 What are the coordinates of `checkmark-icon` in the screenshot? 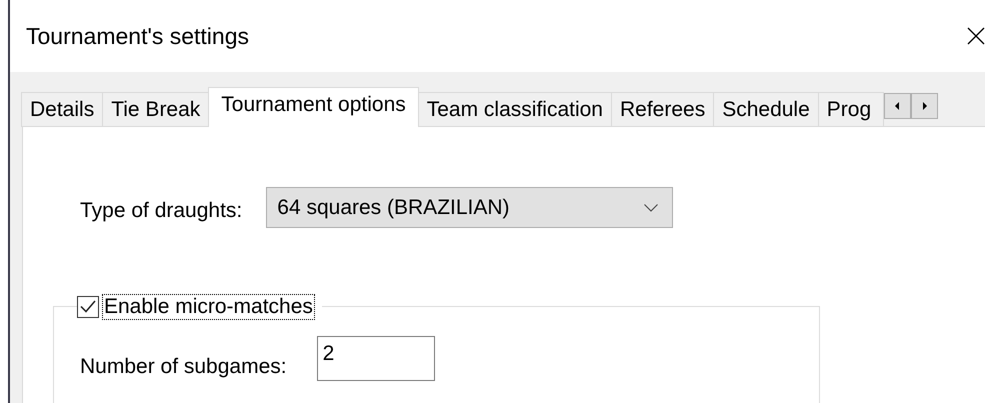 It's located at (88, 306).